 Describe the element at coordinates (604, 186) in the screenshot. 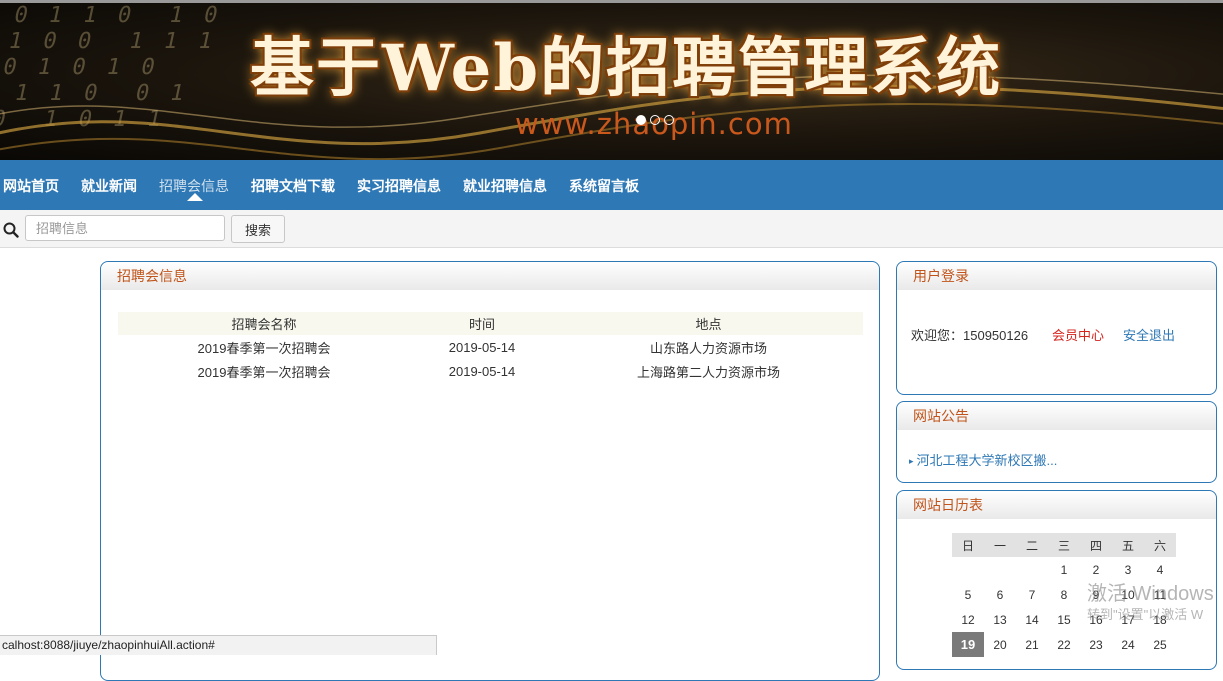

I see `nav-message-board: 系统留言板` at that location.